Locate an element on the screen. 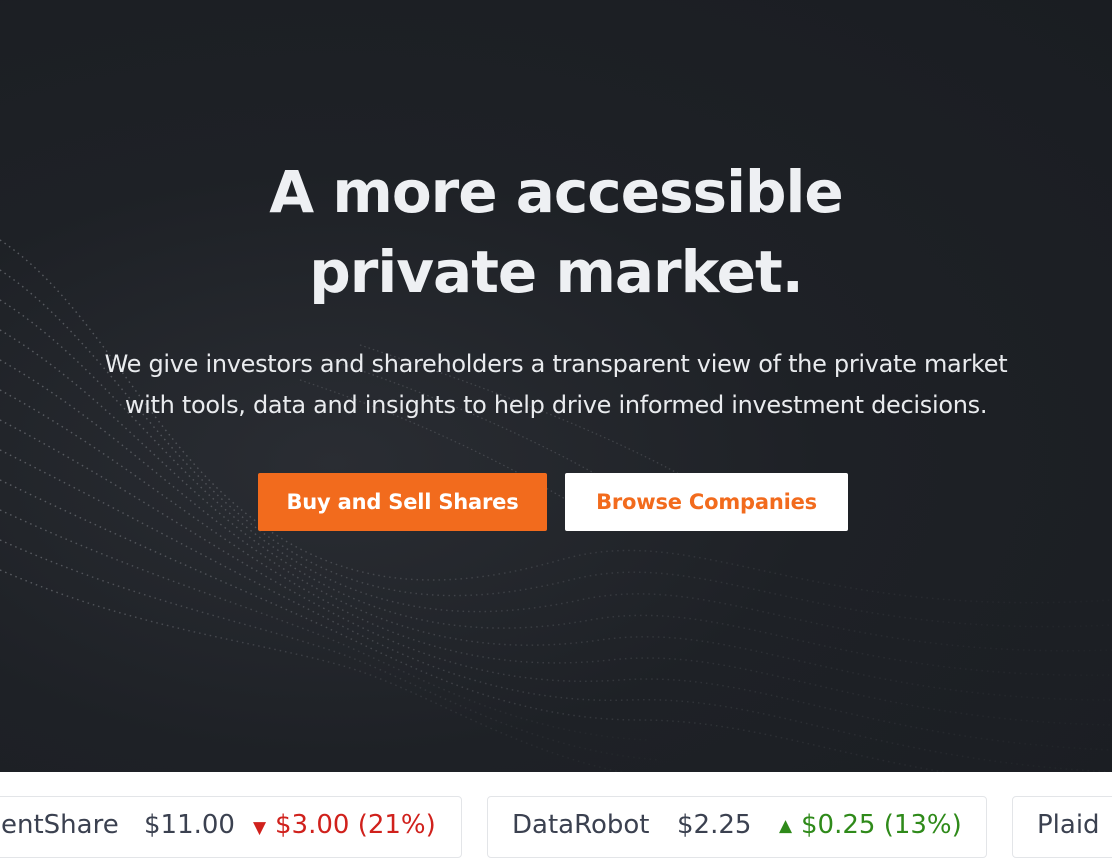  ticker-price: $11.00 is located at coordinates (189, 825).